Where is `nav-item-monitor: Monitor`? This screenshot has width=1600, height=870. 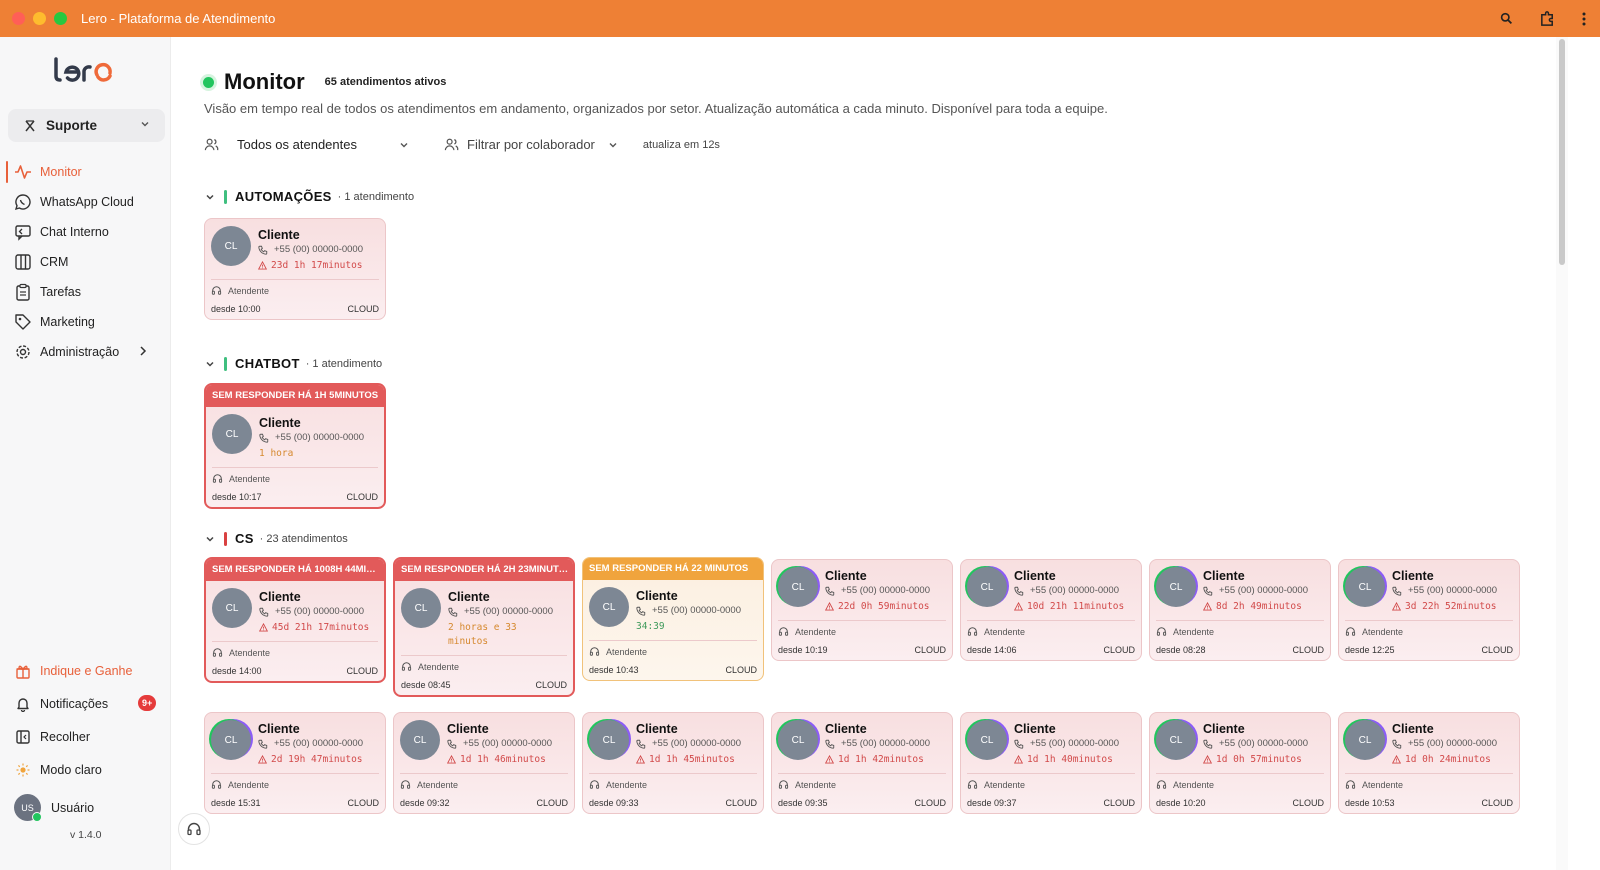 nav-item-monitor: Monitor is located at coordinates (85, 172).